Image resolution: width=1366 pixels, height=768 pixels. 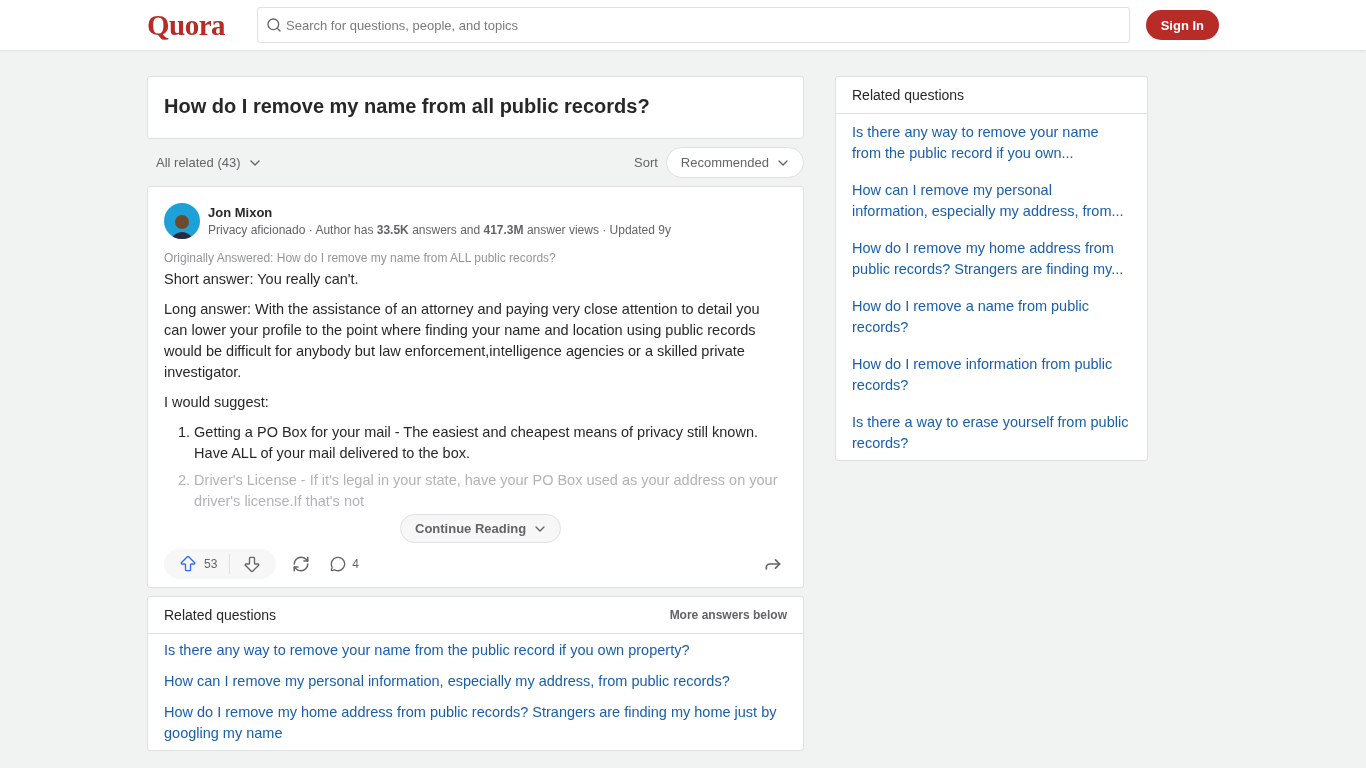 What do you see at coordinates (188, 564) in the screenshot?
I see `up-arrow-icon` at bounding box center [188, 564].